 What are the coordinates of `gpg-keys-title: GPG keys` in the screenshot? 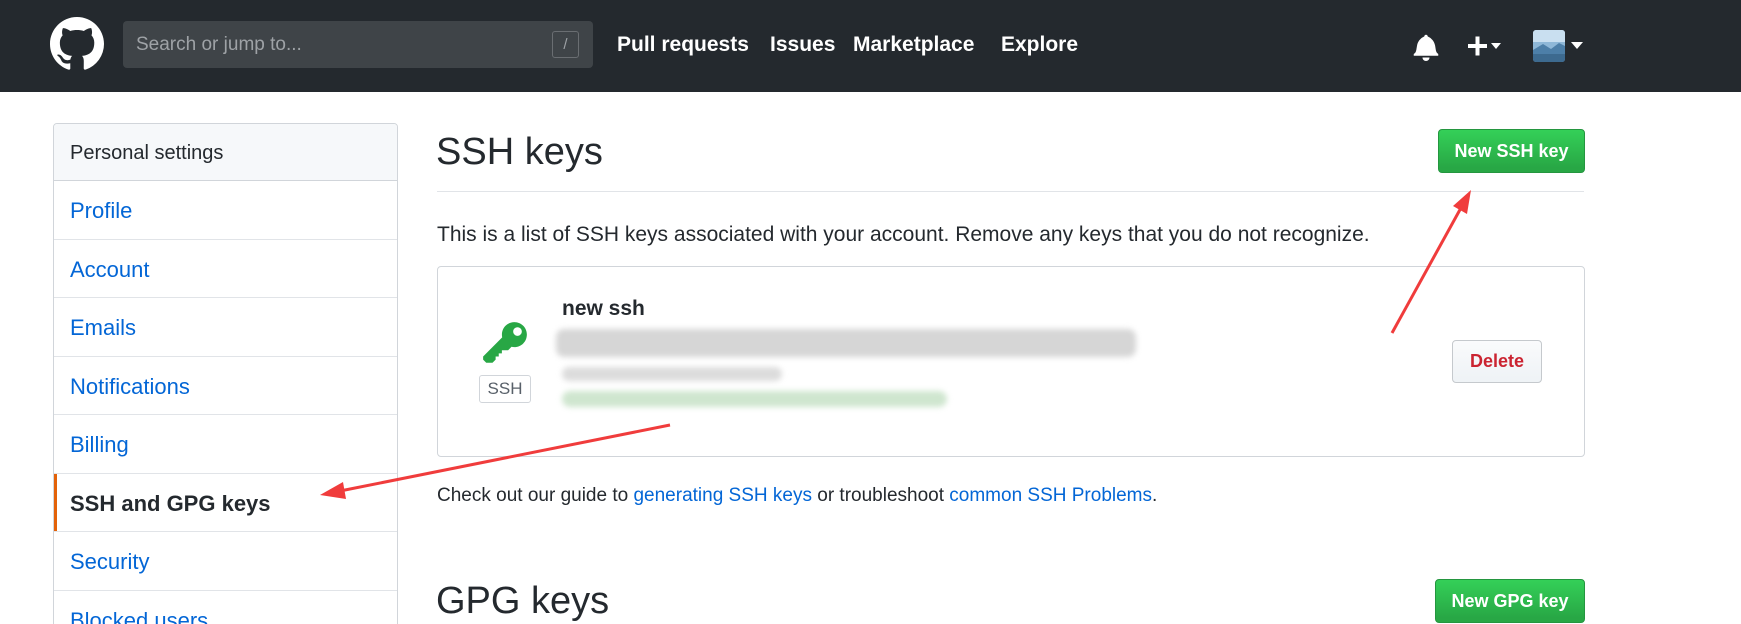 It's located at (523, 601).